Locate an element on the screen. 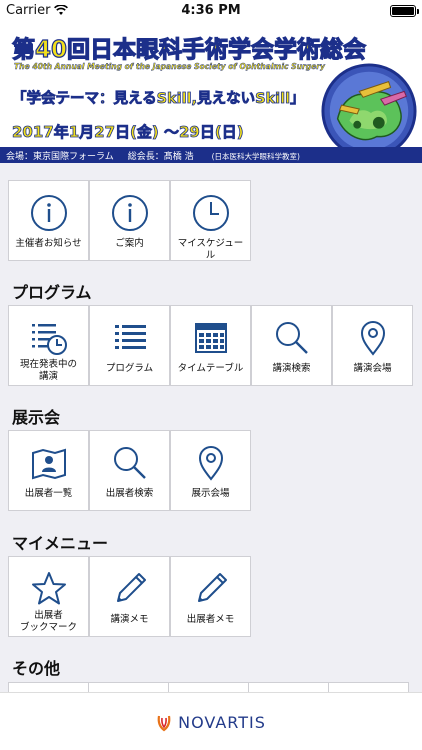 The width and height of the screenshot is (422, 750). menu-timetable: タイムテーブル is located at coordinates (210, 345).